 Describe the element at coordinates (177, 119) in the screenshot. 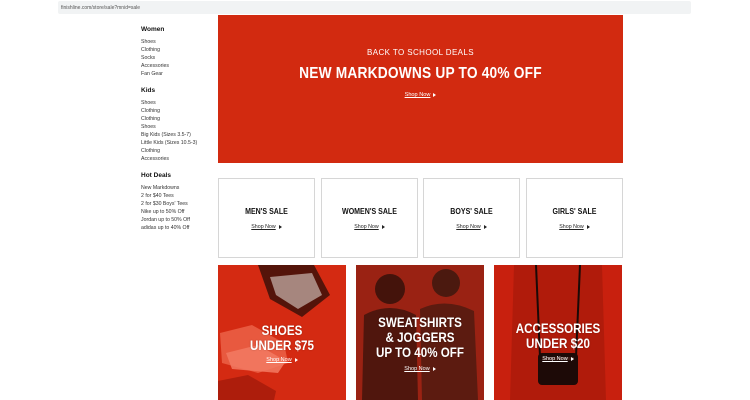

I see `nav-link-kids-clothing-2: Clothing` at that location.